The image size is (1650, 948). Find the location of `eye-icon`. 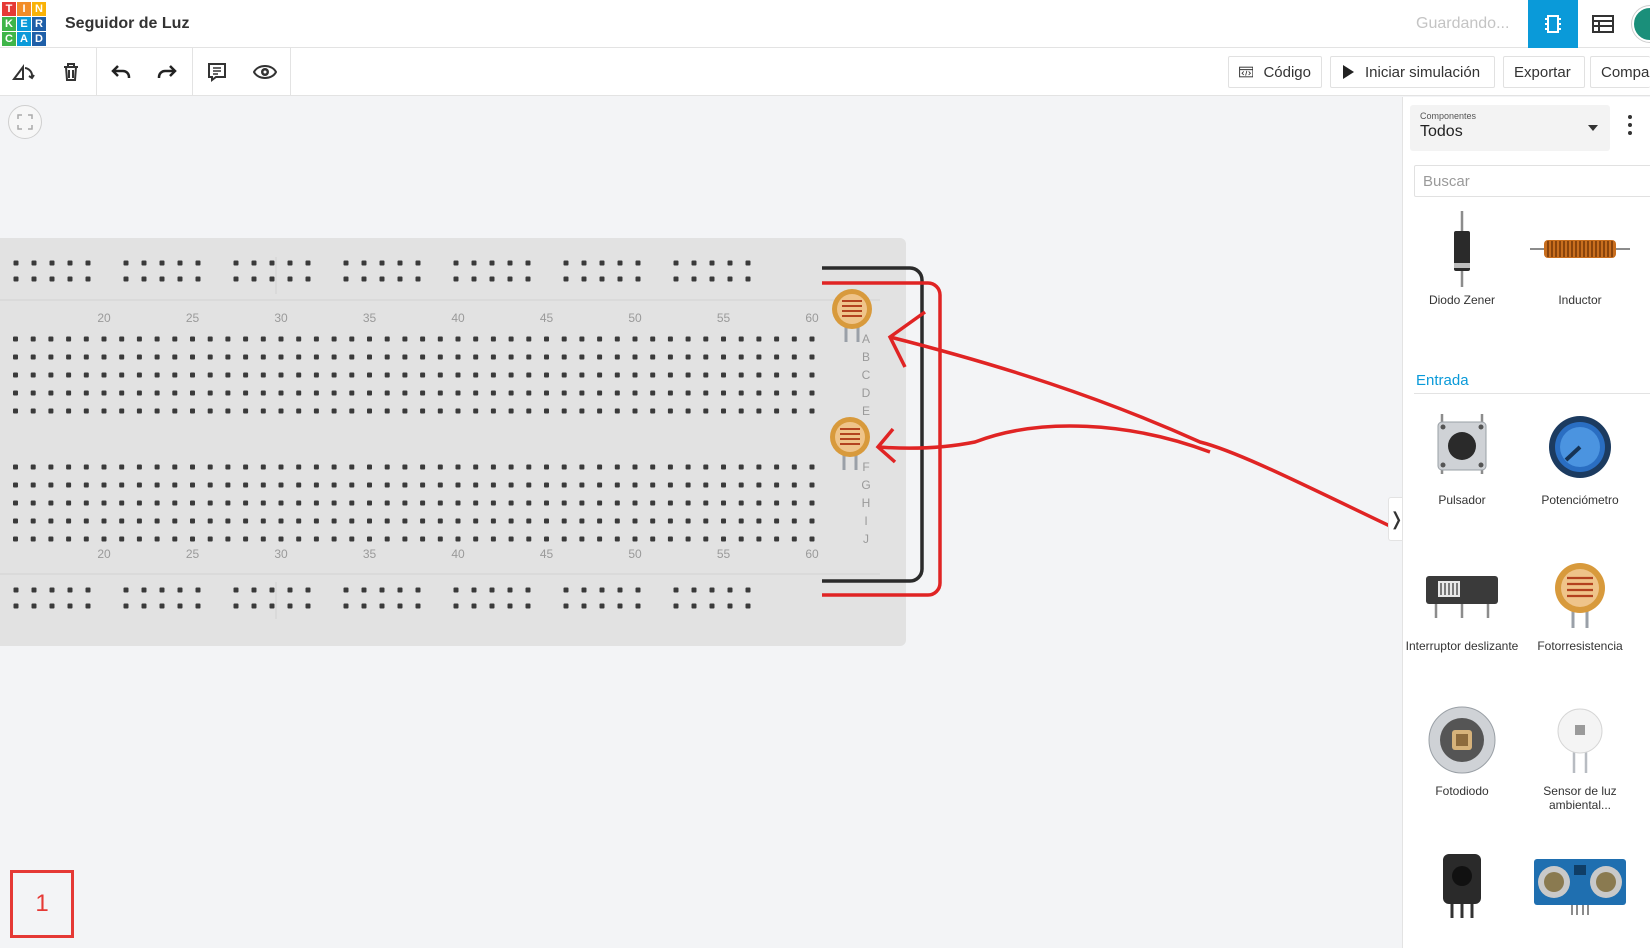

eye-icon is located at coordinates (265, 72).